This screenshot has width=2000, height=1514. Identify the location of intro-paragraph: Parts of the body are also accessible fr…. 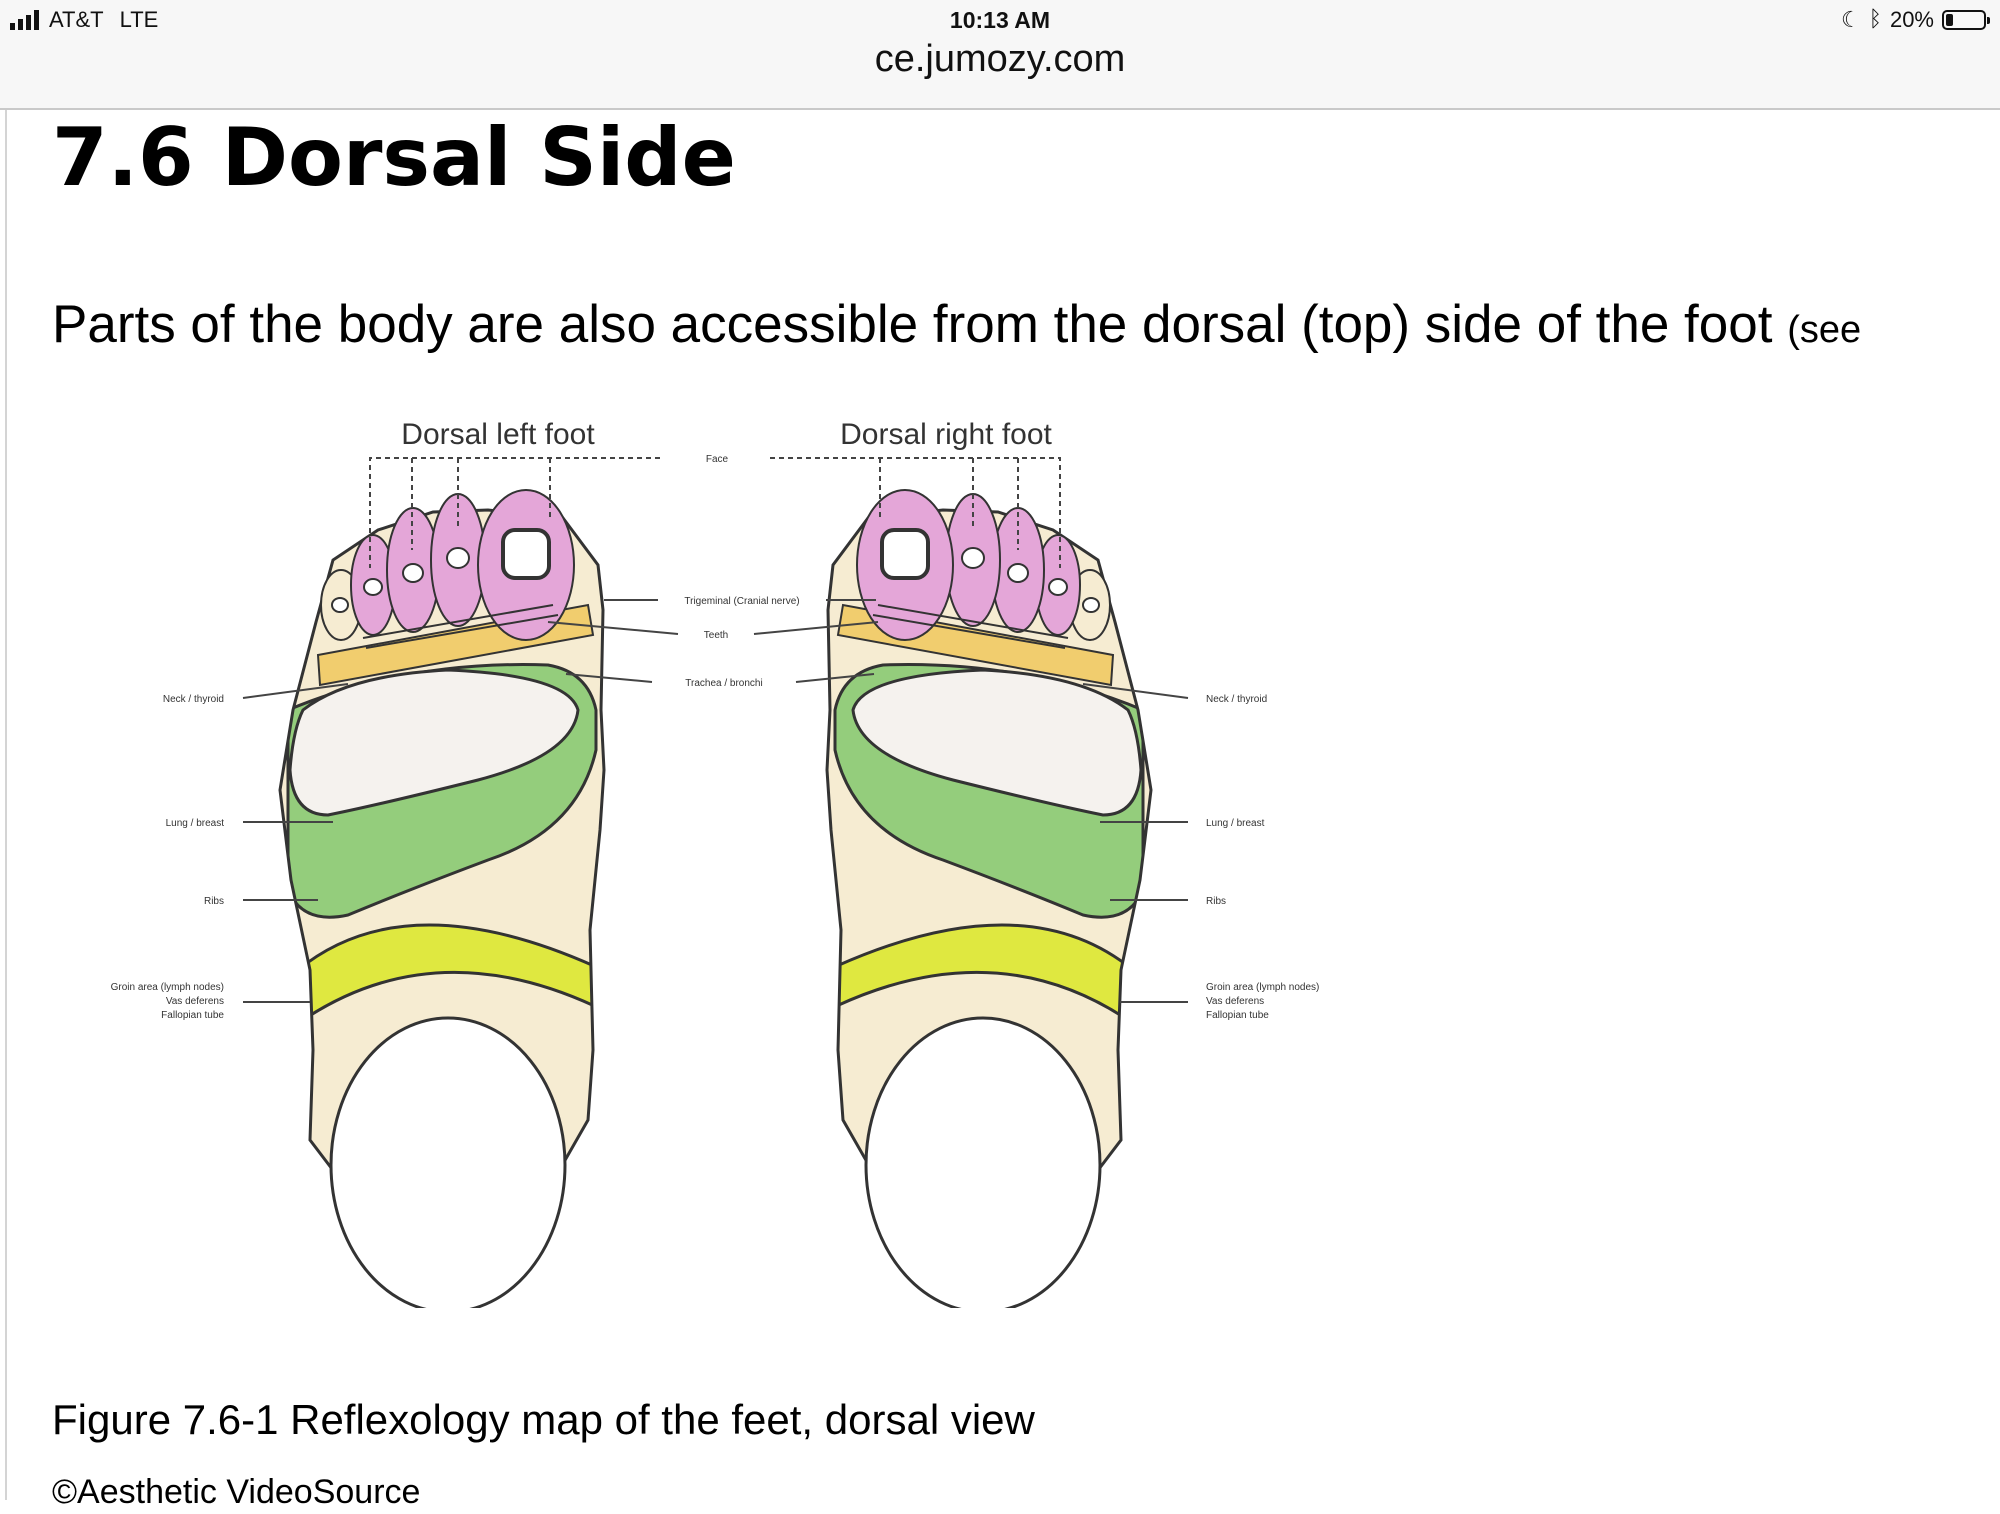
(956, 327).